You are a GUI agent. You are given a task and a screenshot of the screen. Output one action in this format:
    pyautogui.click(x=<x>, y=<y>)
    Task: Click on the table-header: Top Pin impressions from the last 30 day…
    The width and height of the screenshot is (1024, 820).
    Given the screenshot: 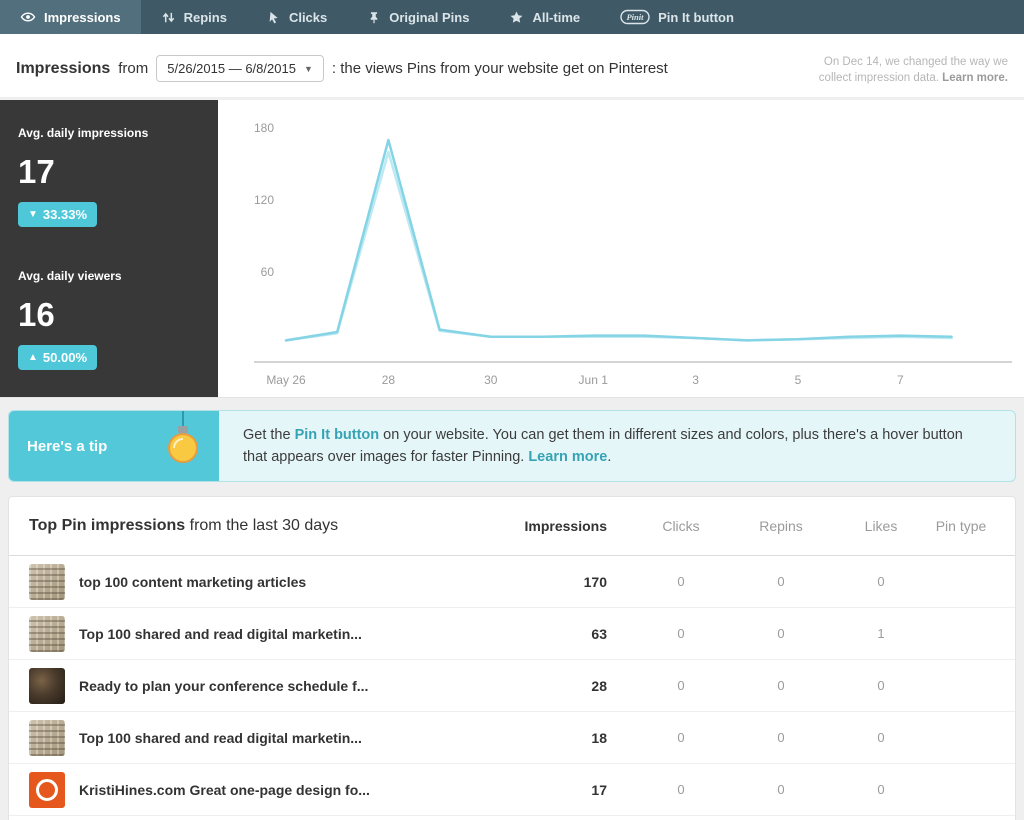 What is the action you would take?
    pyautogui.click(x=512, y=526)
    